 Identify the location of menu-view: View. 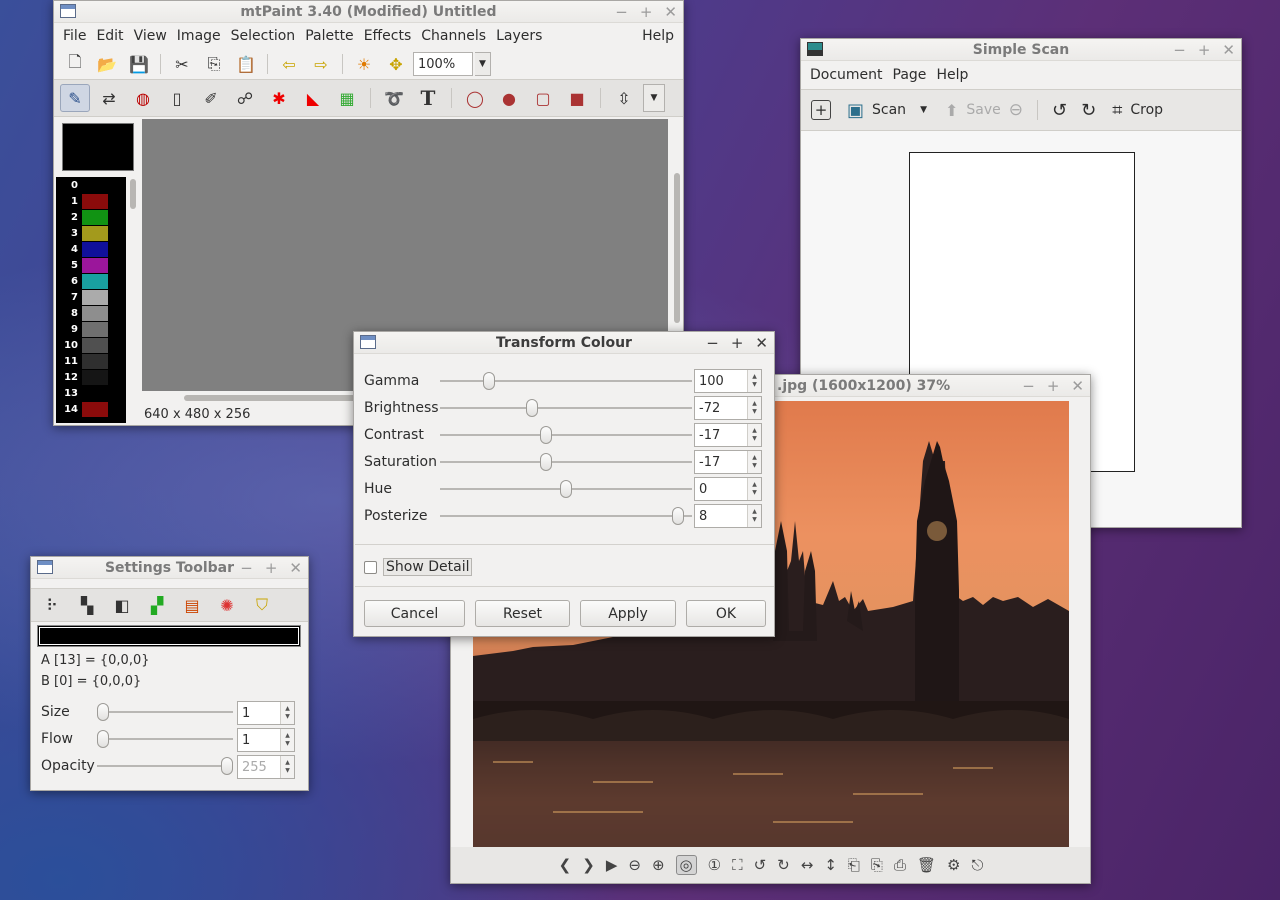
(150, 36).